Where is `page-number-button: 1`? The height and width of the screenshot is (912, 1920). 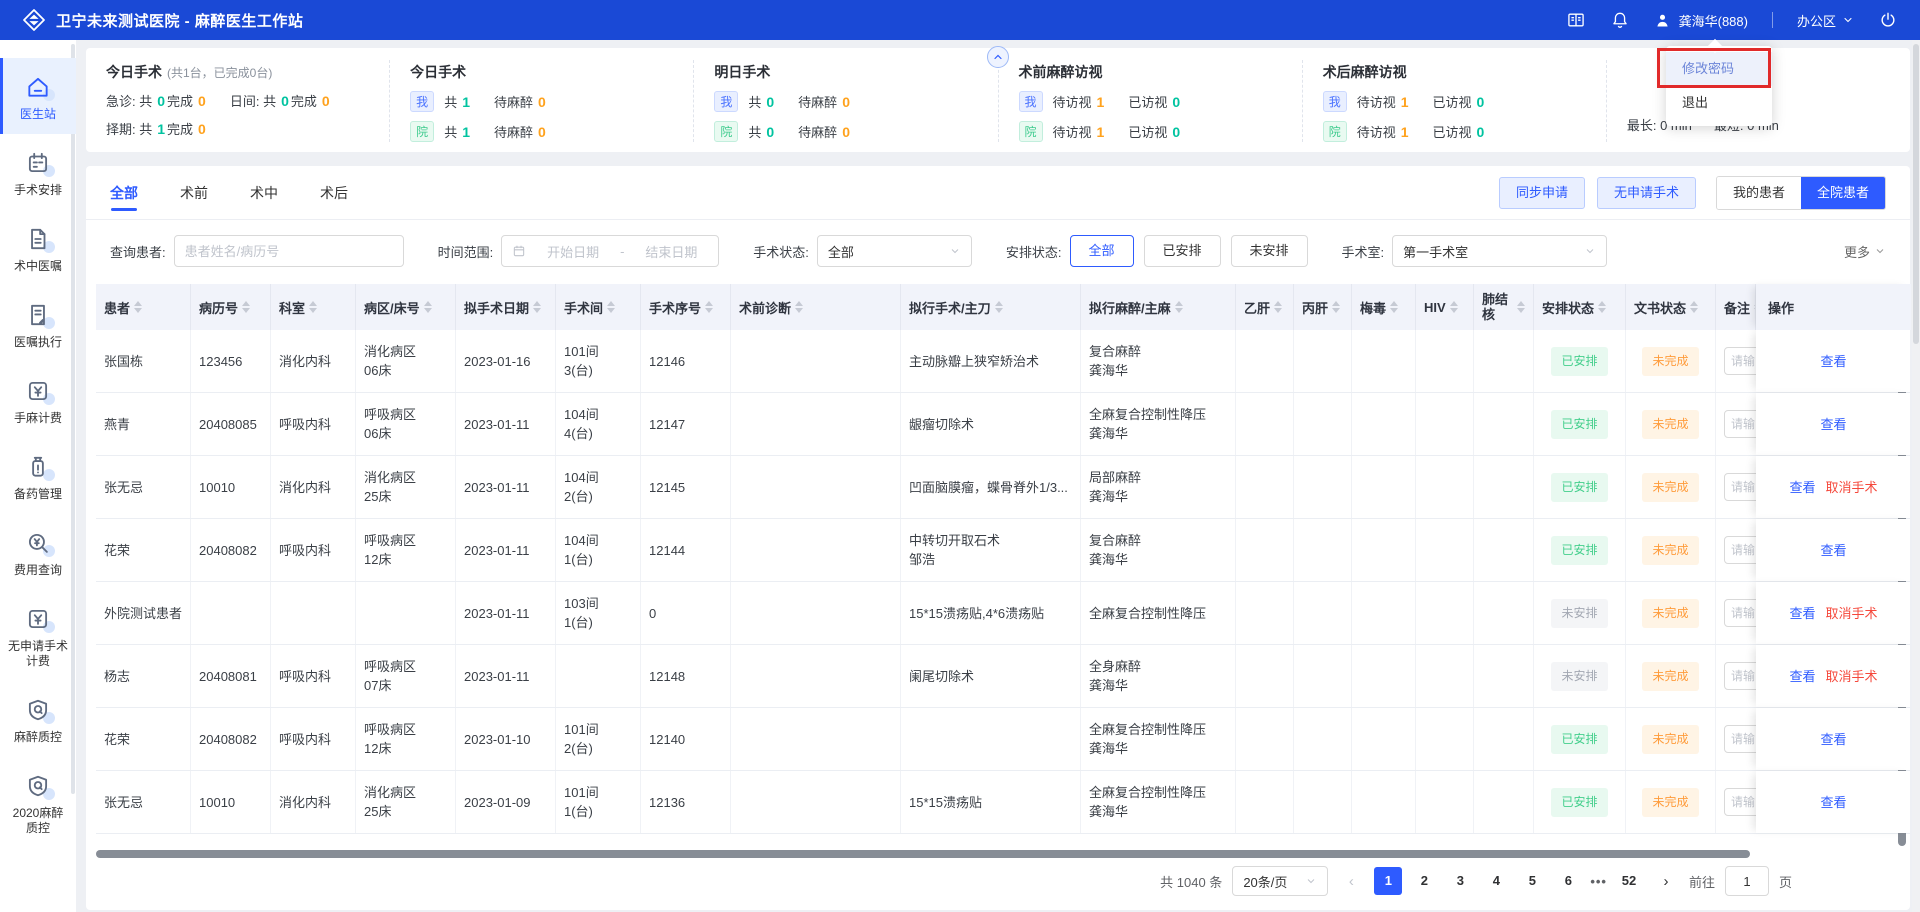 page-number-button: 1 is located at coordinates (1388, 881).